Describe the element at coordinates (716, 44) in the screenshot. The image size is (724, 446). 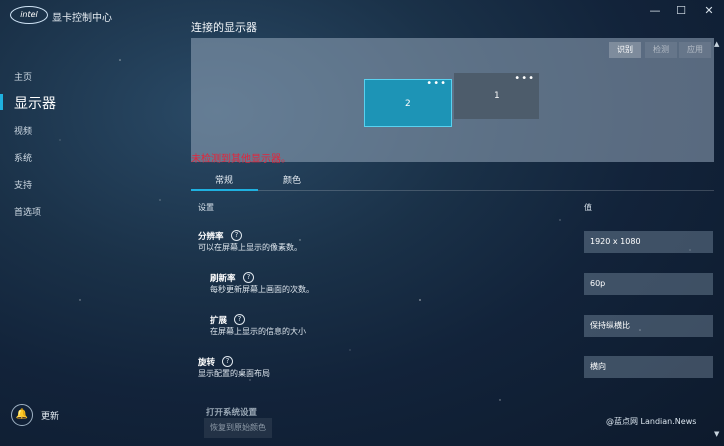
I see `scroll-up-icon: ▲` at that location.